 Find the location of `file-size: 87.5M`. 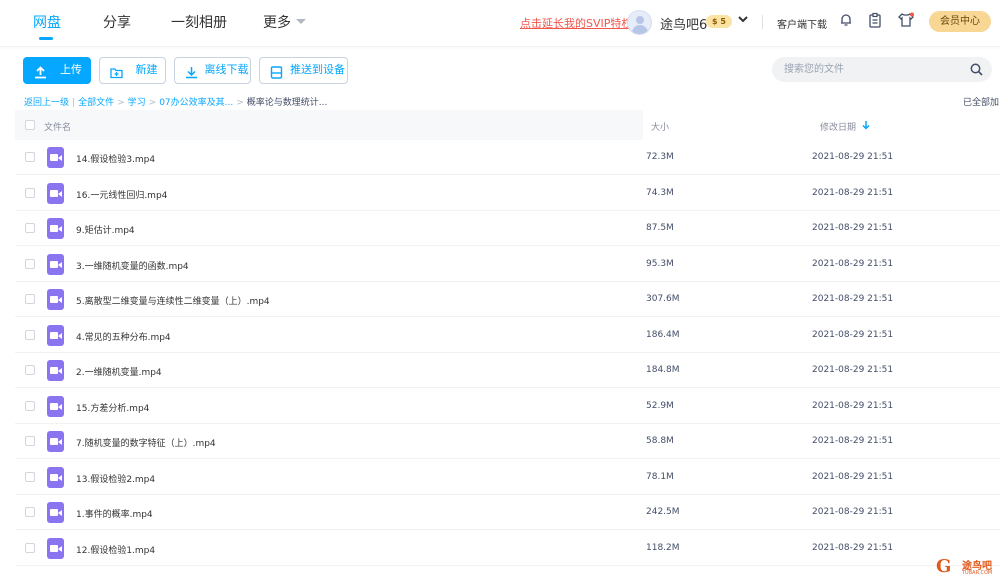

file-size: 87.5M is located at coordinates (660, 228).